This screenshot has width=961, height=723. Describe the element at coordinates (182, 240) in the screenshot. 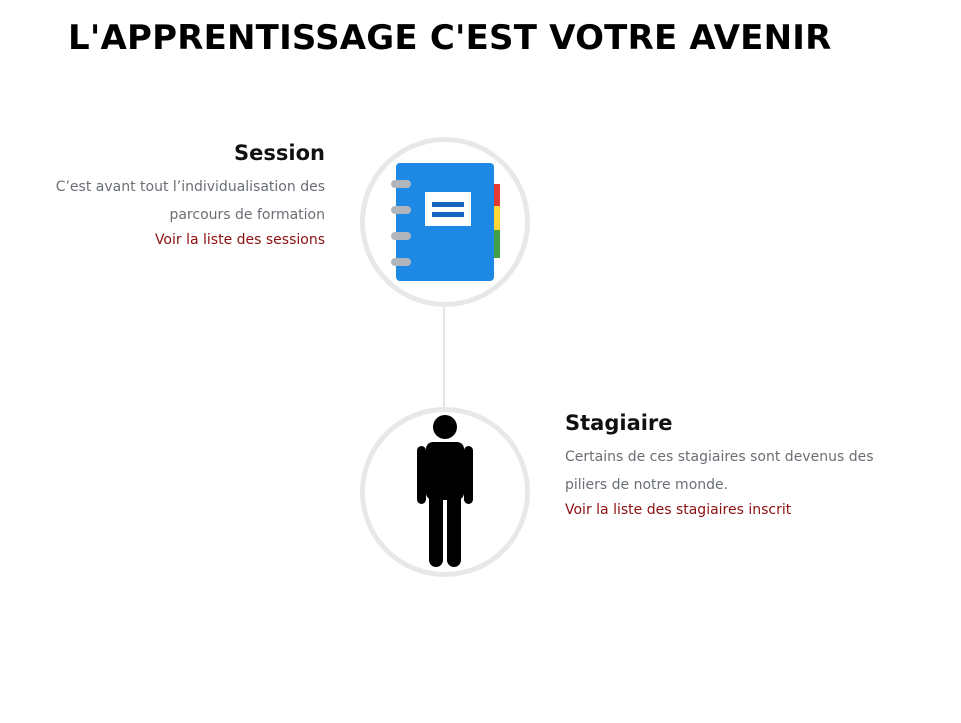

I see `sessions-list-link: Voir la liste des sessions` at that location.